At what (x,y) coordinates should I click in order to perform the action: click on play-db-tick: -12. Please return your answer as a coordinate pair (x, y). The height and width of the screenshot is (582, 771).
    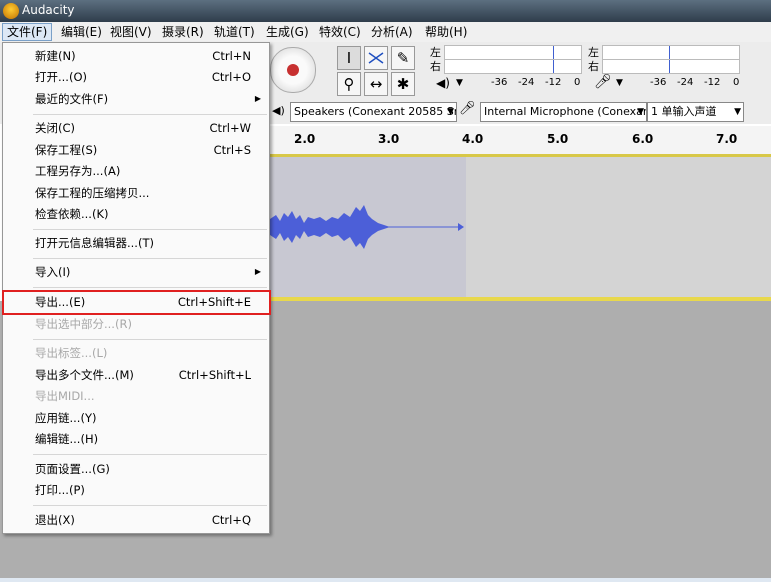
    Looking at the image, I should click on (553, 82).